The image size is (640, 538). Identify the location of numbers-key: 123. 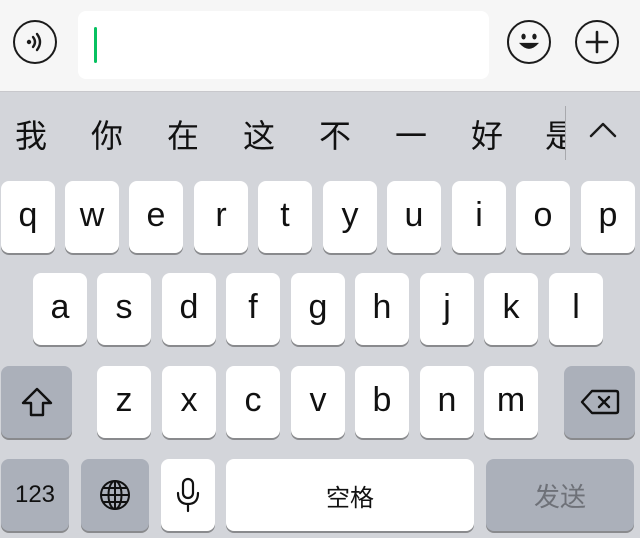
(35, 495).